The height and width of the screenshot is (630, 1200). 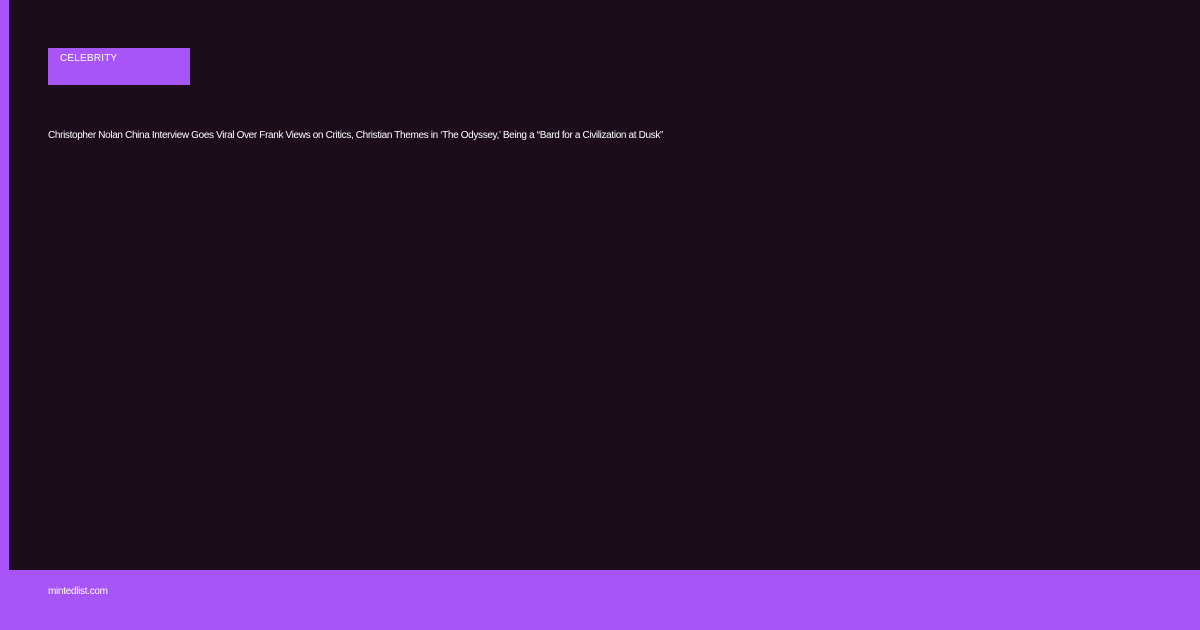 I want to click on site-name: mintedlist.com, so click(x=78, y=591).